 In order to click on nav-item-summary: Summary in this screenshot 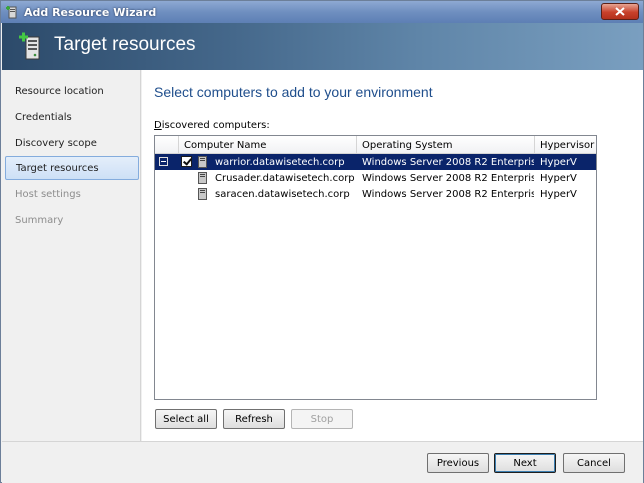, I will do `click(39, 220)`.